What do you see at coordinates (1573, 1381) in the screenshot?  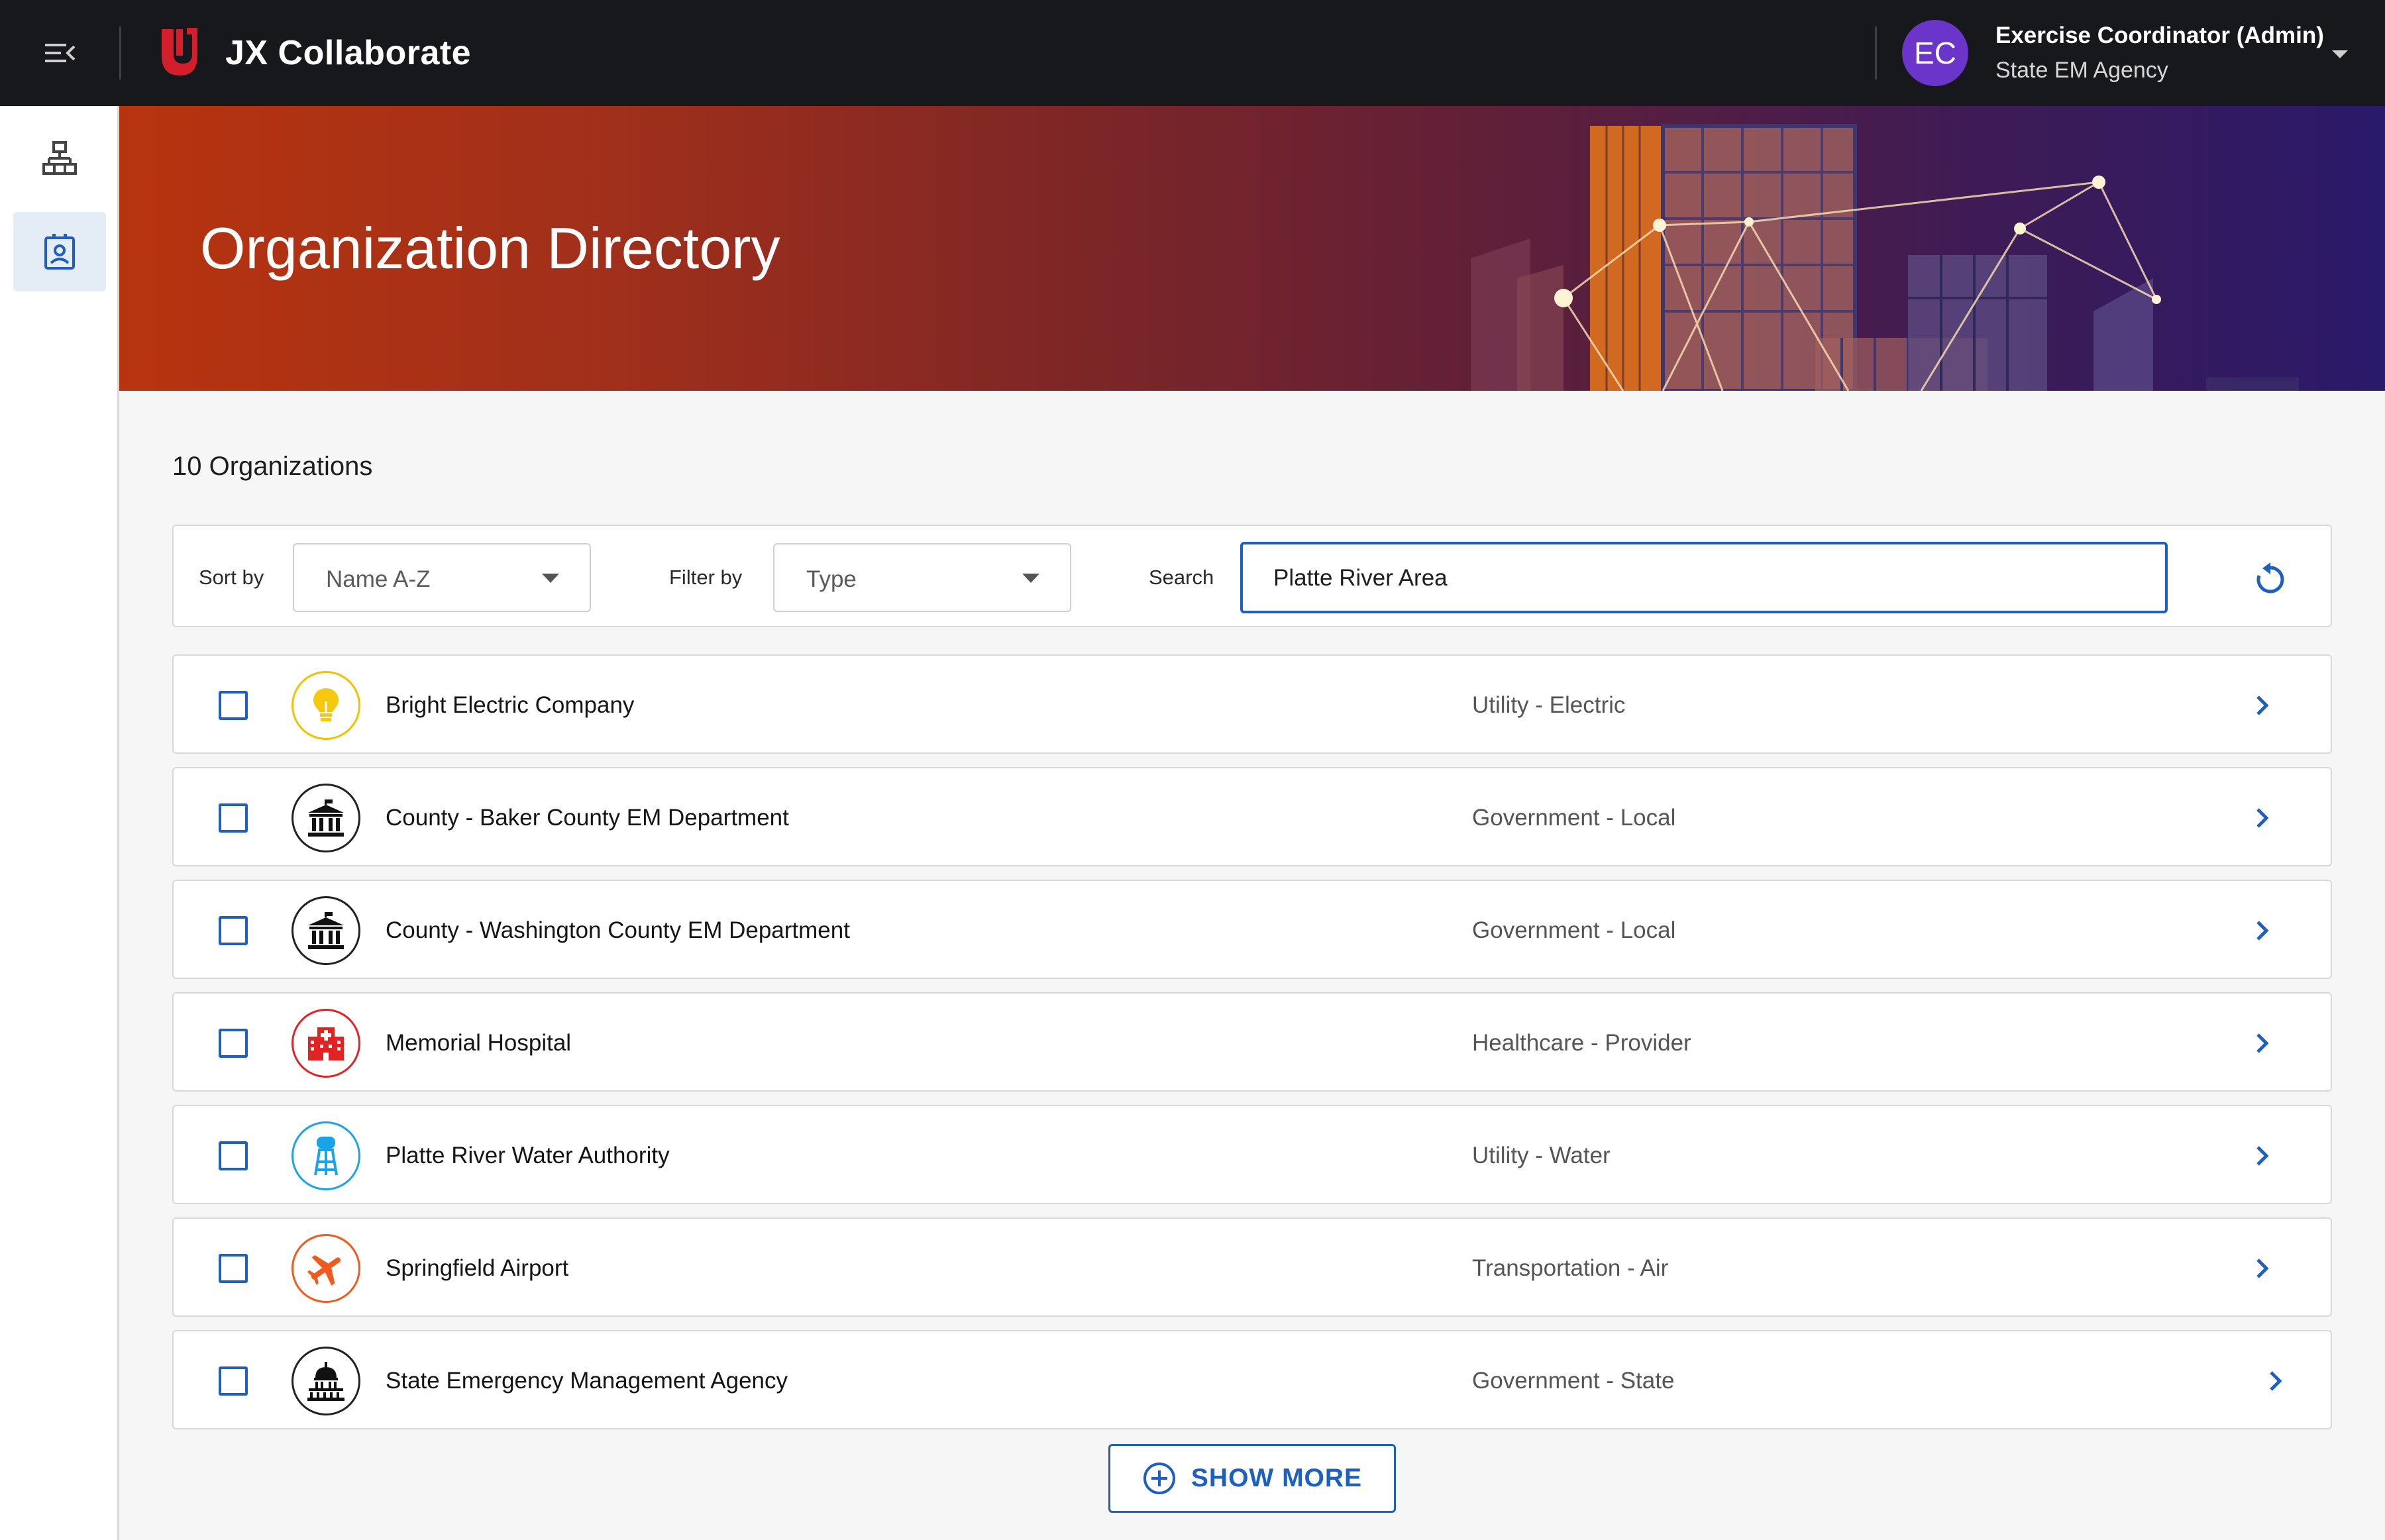 I see `org-type: Government - State` at bounding box center [1573, 1381].